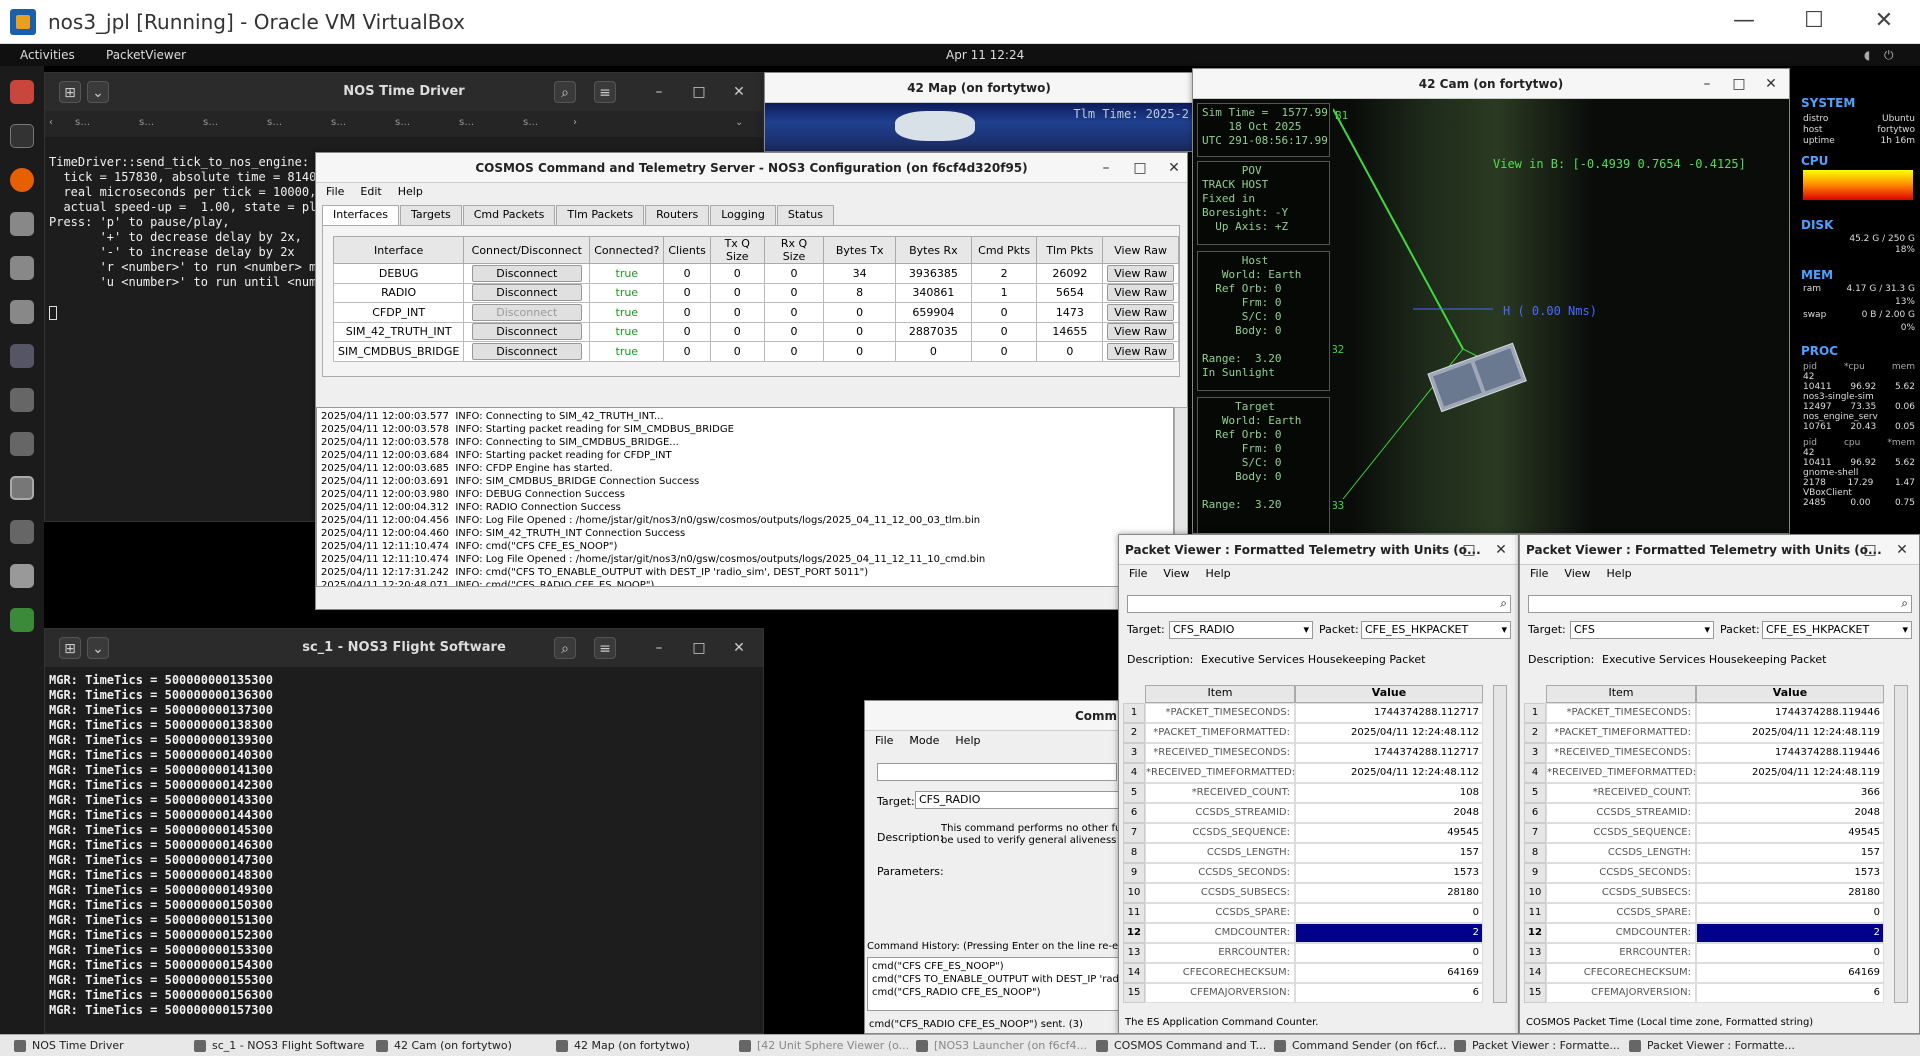  Describe the element at coordinates (1140, 293) in the screenshot. I see `view-raw-button: View Raw` at that location.